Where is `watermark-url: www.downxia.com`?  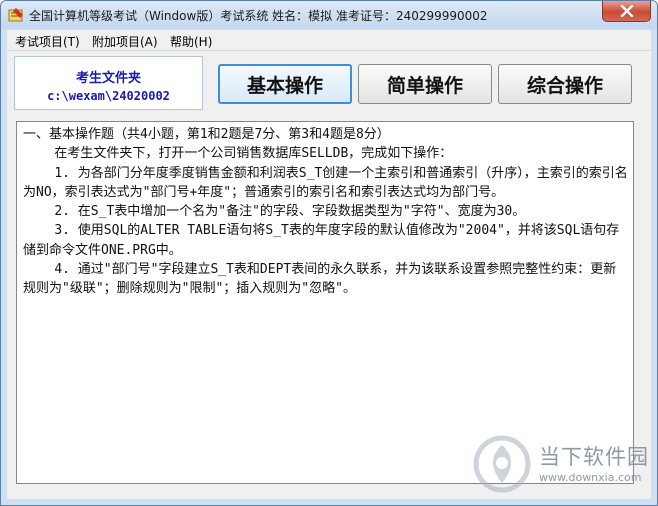
watermark-url: www.downxia.com is located at coordinates (590, 477).